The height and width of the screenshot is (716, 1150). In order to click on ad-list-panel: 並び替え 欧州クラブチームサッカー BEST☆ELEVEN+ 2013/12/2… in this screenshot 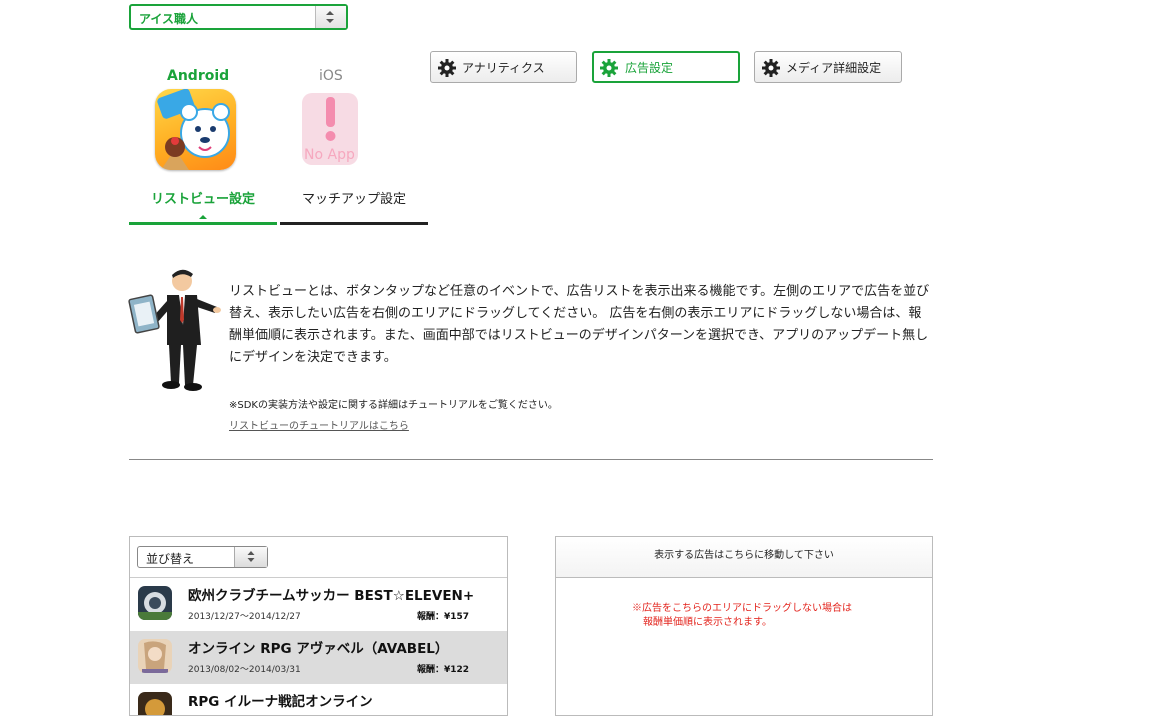, I will do `click(318, 626)`.